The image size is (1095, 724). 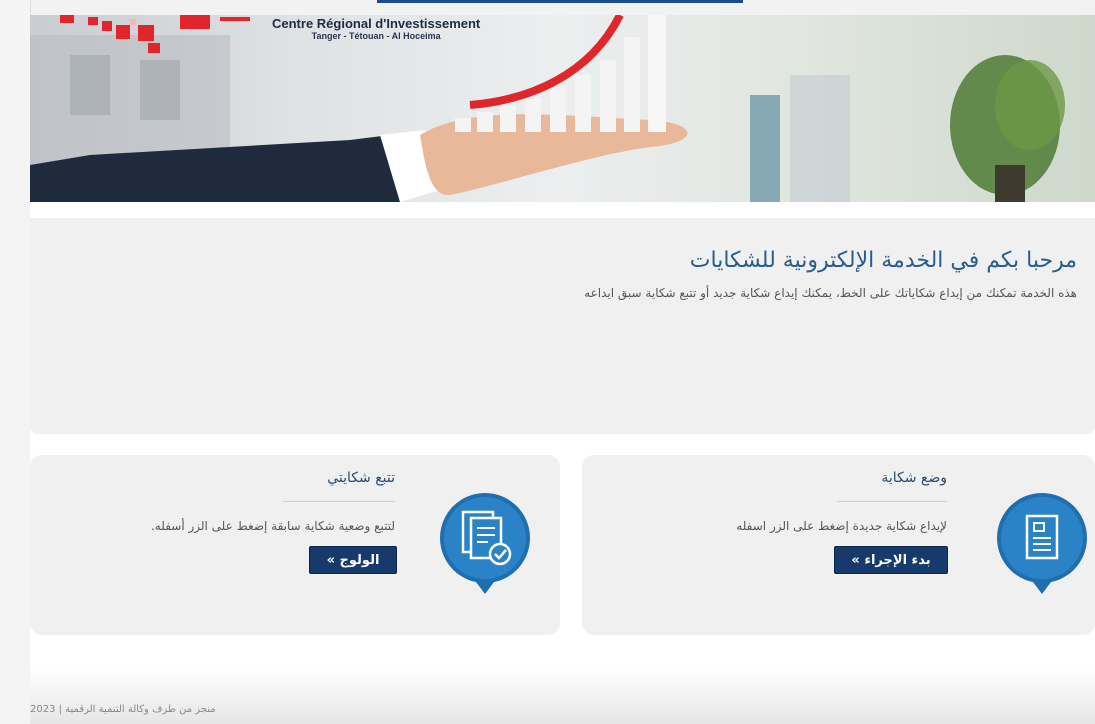 What do you see at coordinates (1042, 543) in the screenshot?
I see `document-icon` at bounding box center [1042, 543].